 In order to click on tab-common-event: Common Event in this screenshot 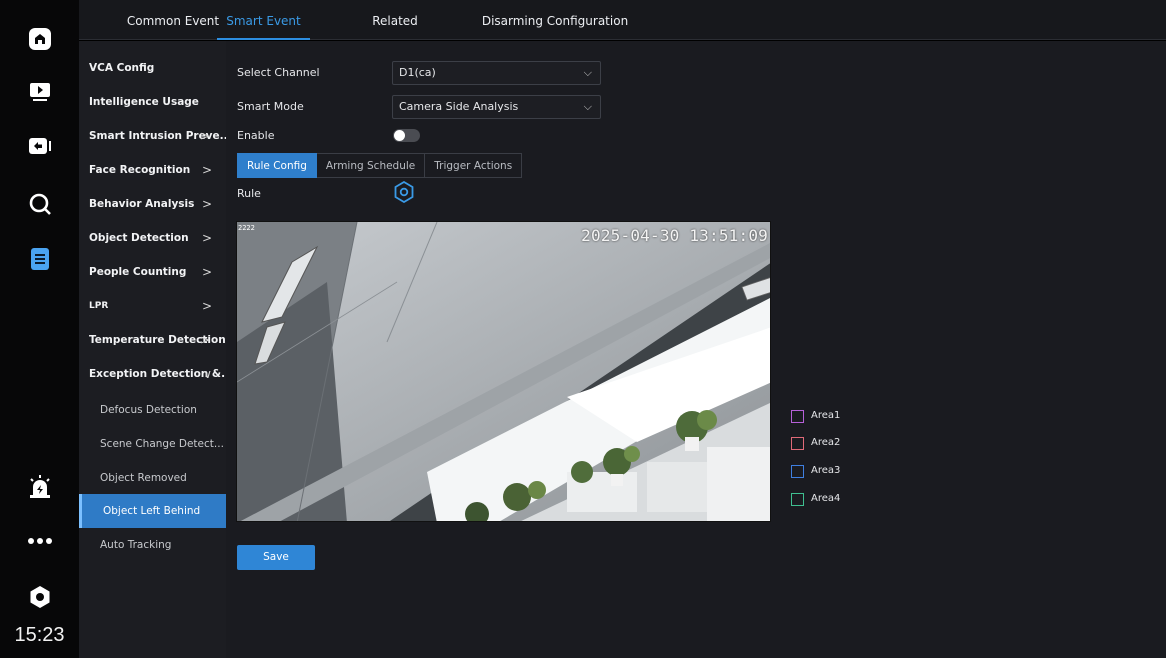, I will do `click(173, 20)`.